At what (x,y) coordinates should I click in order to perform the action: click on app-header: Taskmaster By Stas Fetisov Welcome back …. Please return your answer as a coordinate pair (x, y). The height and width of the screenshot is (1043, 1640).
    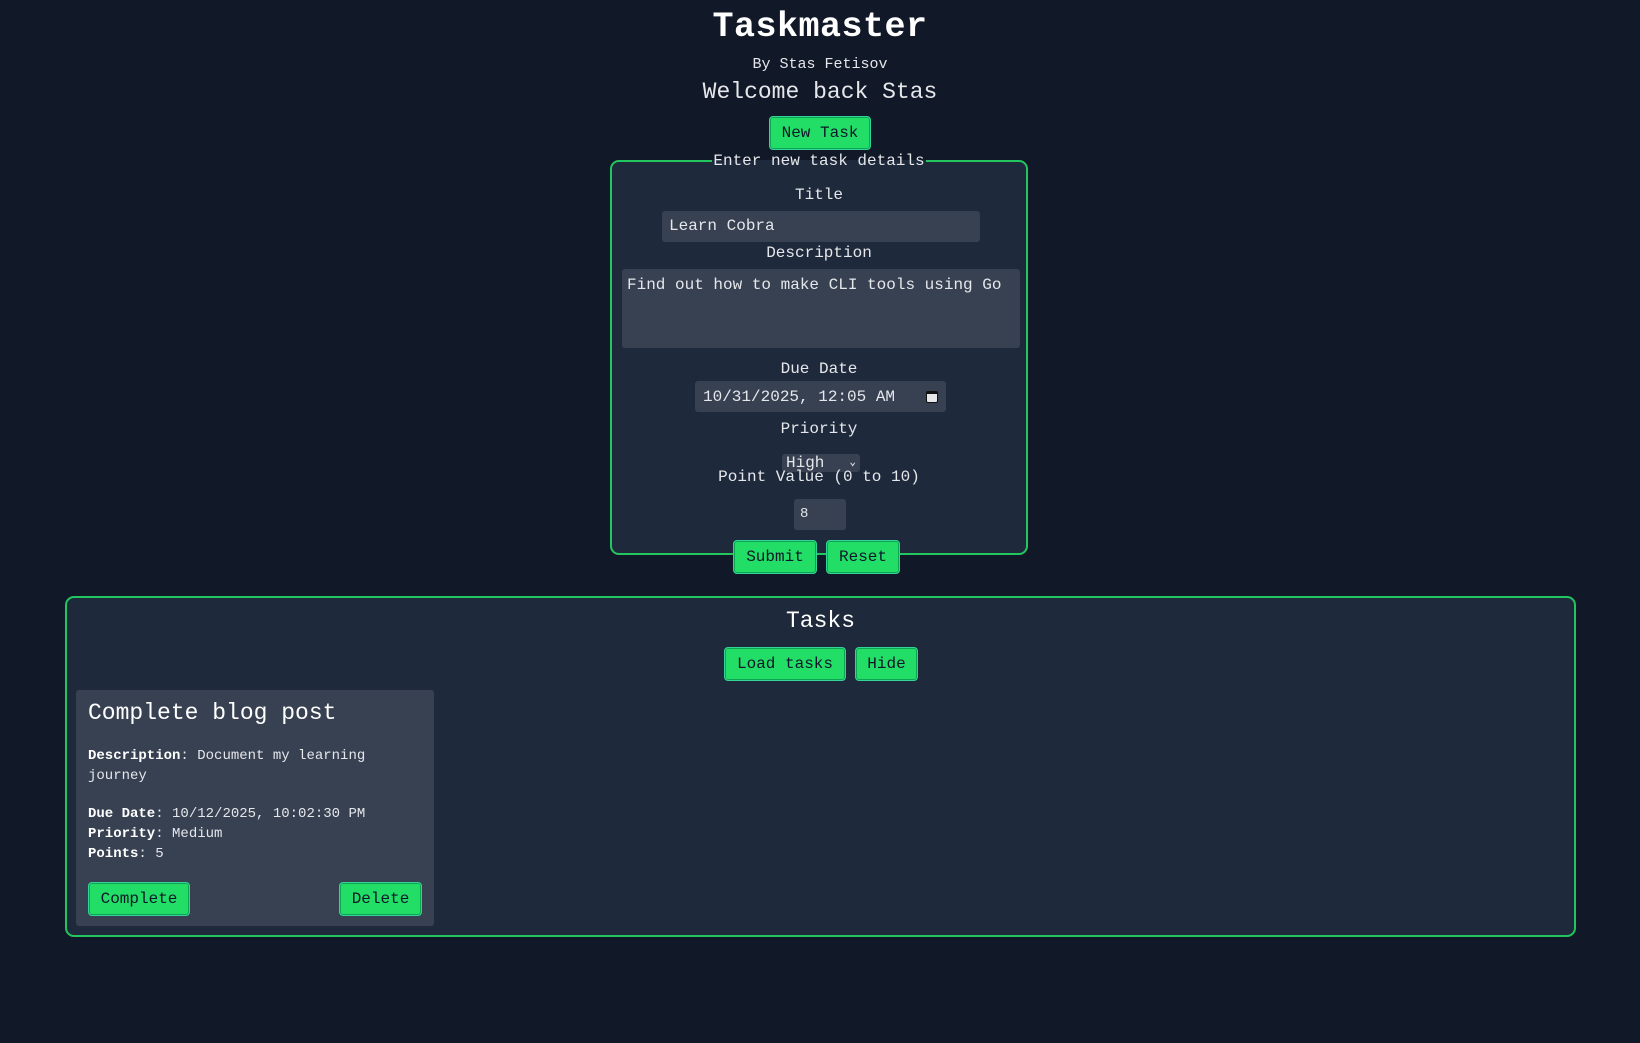
    Looking at the image, I should click on (820, 53).